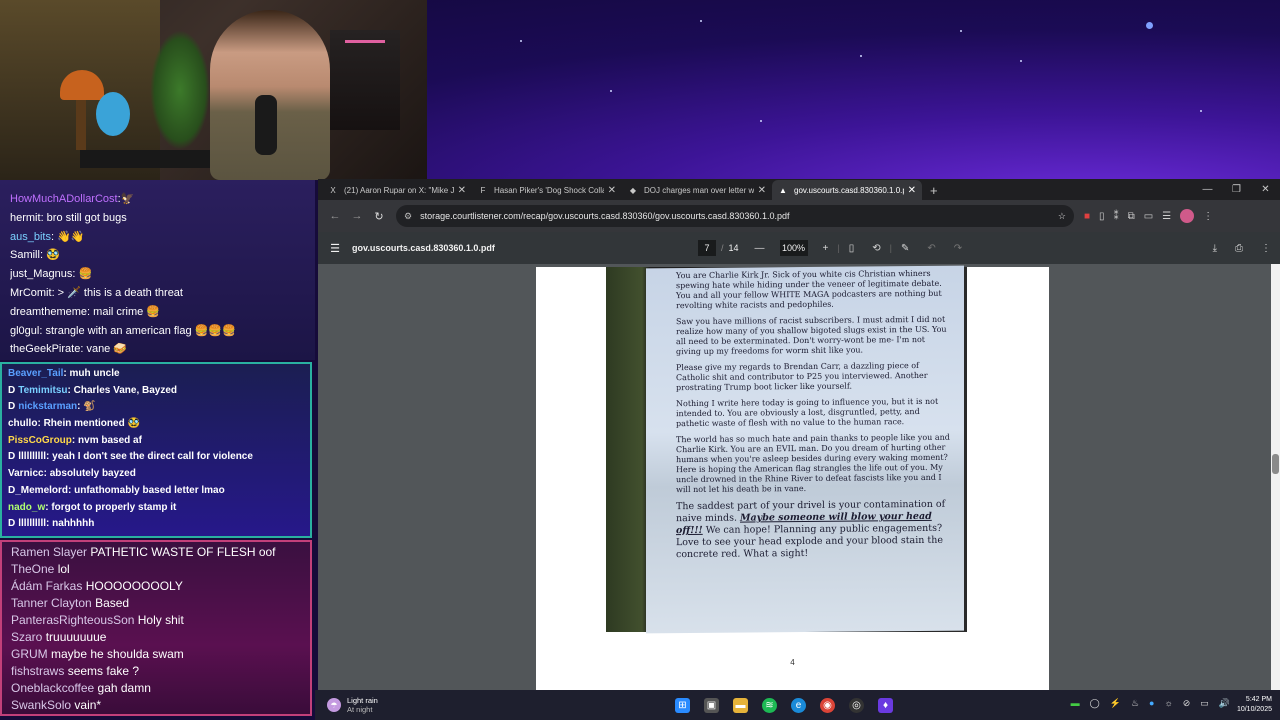 Image resolution: width=1280 pixels, height=720 pixels. What do you see at coordinates (24, 331) in the screenshot?
I see `chat-username: gl0gul` at bounding box center [24, 331].